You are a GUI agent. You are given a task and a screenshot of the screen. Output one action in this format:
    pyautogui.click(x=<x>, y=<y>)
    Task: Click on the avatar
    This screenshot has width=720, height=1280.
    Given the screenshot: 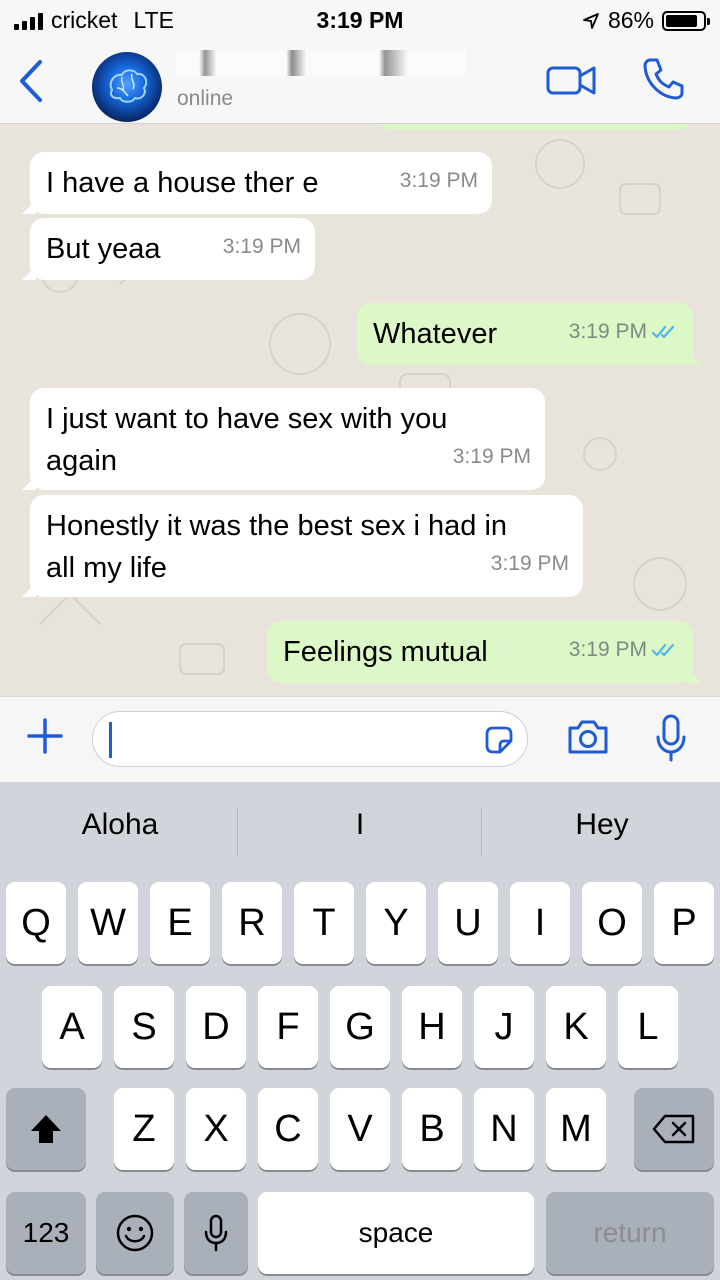 What is the action you would take?
    pyautogui.click(x=127, y=87)
    